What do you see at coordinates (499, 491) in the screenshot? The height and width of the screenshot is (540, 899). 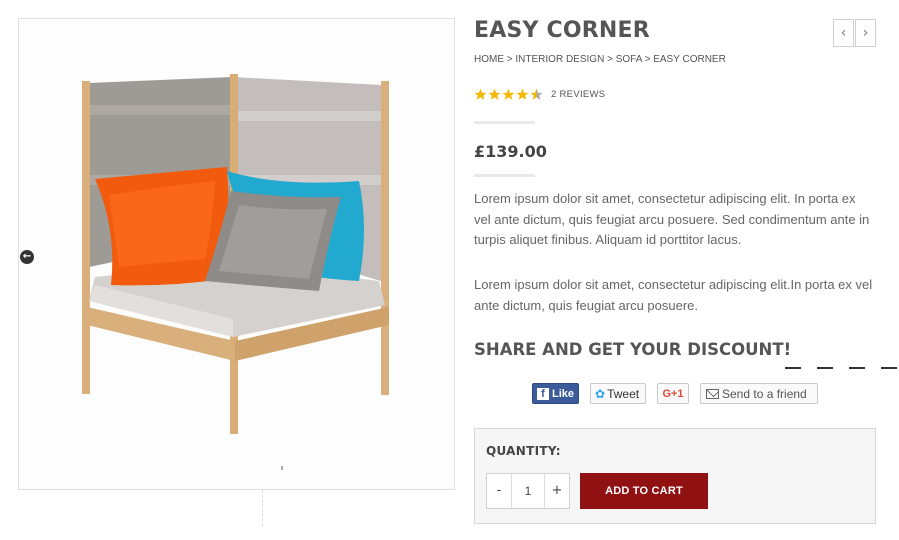 I see `quantity-decrease-button: -` at bounding box center [499, 491].